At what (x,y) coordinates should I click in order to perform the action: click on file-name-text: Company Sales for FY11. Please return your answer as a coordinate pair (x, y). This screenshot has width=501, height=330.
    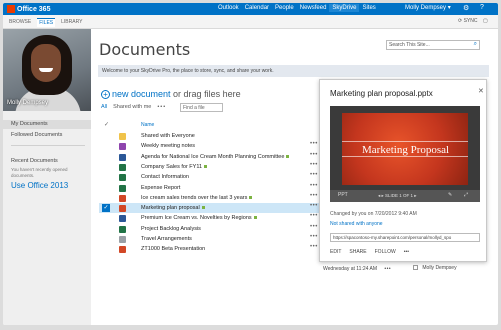
    Looking at the image, I should click on (172, 166).